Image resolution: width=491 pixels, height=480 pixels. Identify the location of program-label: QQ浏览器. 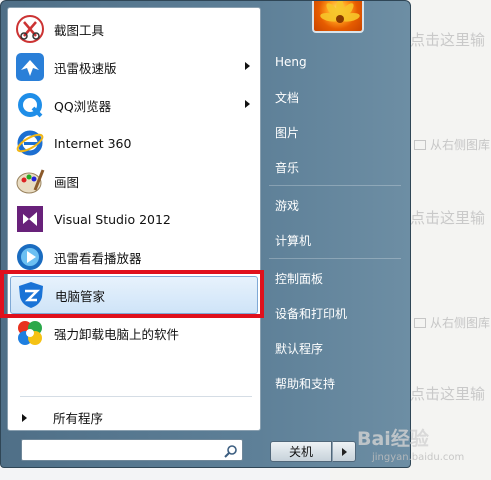
(83, 106).